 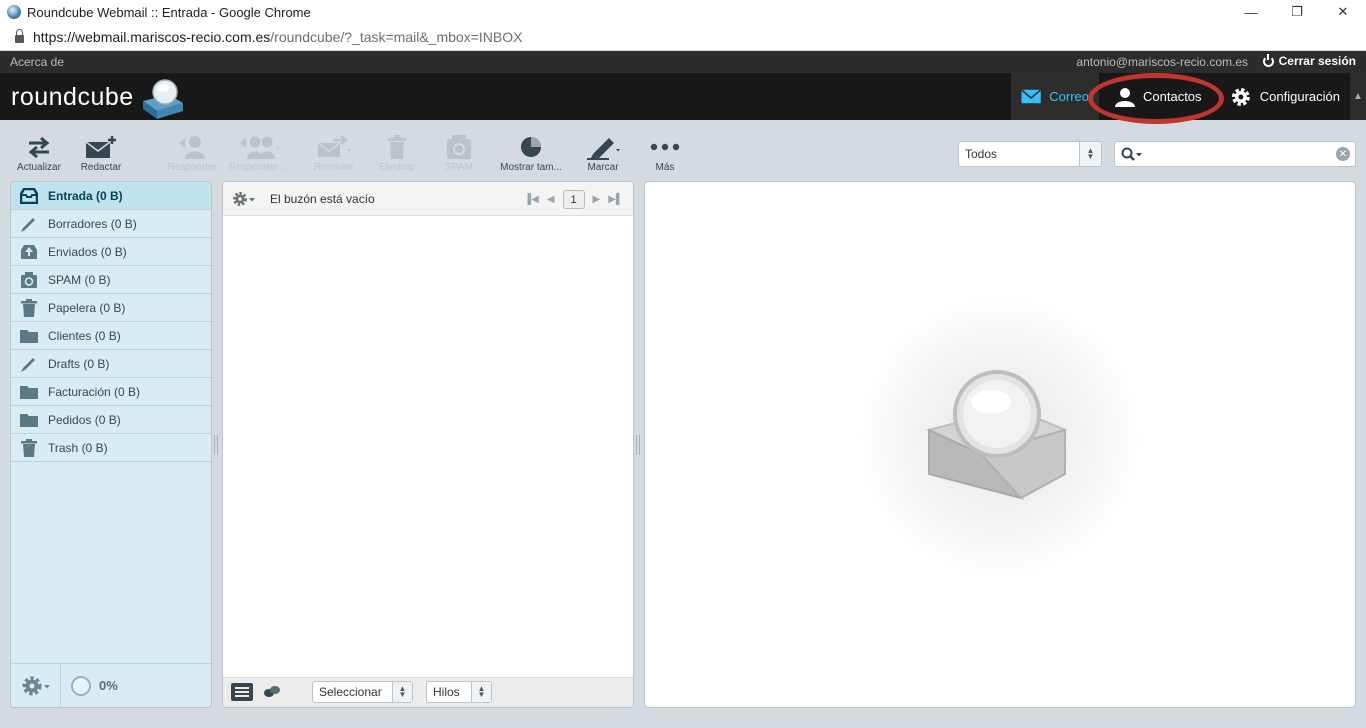 What do you see at coordinates (322, 198) in the screenshot?
I see `empty-mailbox-text: El buzón está vacío` at bounding box center [322, 198].